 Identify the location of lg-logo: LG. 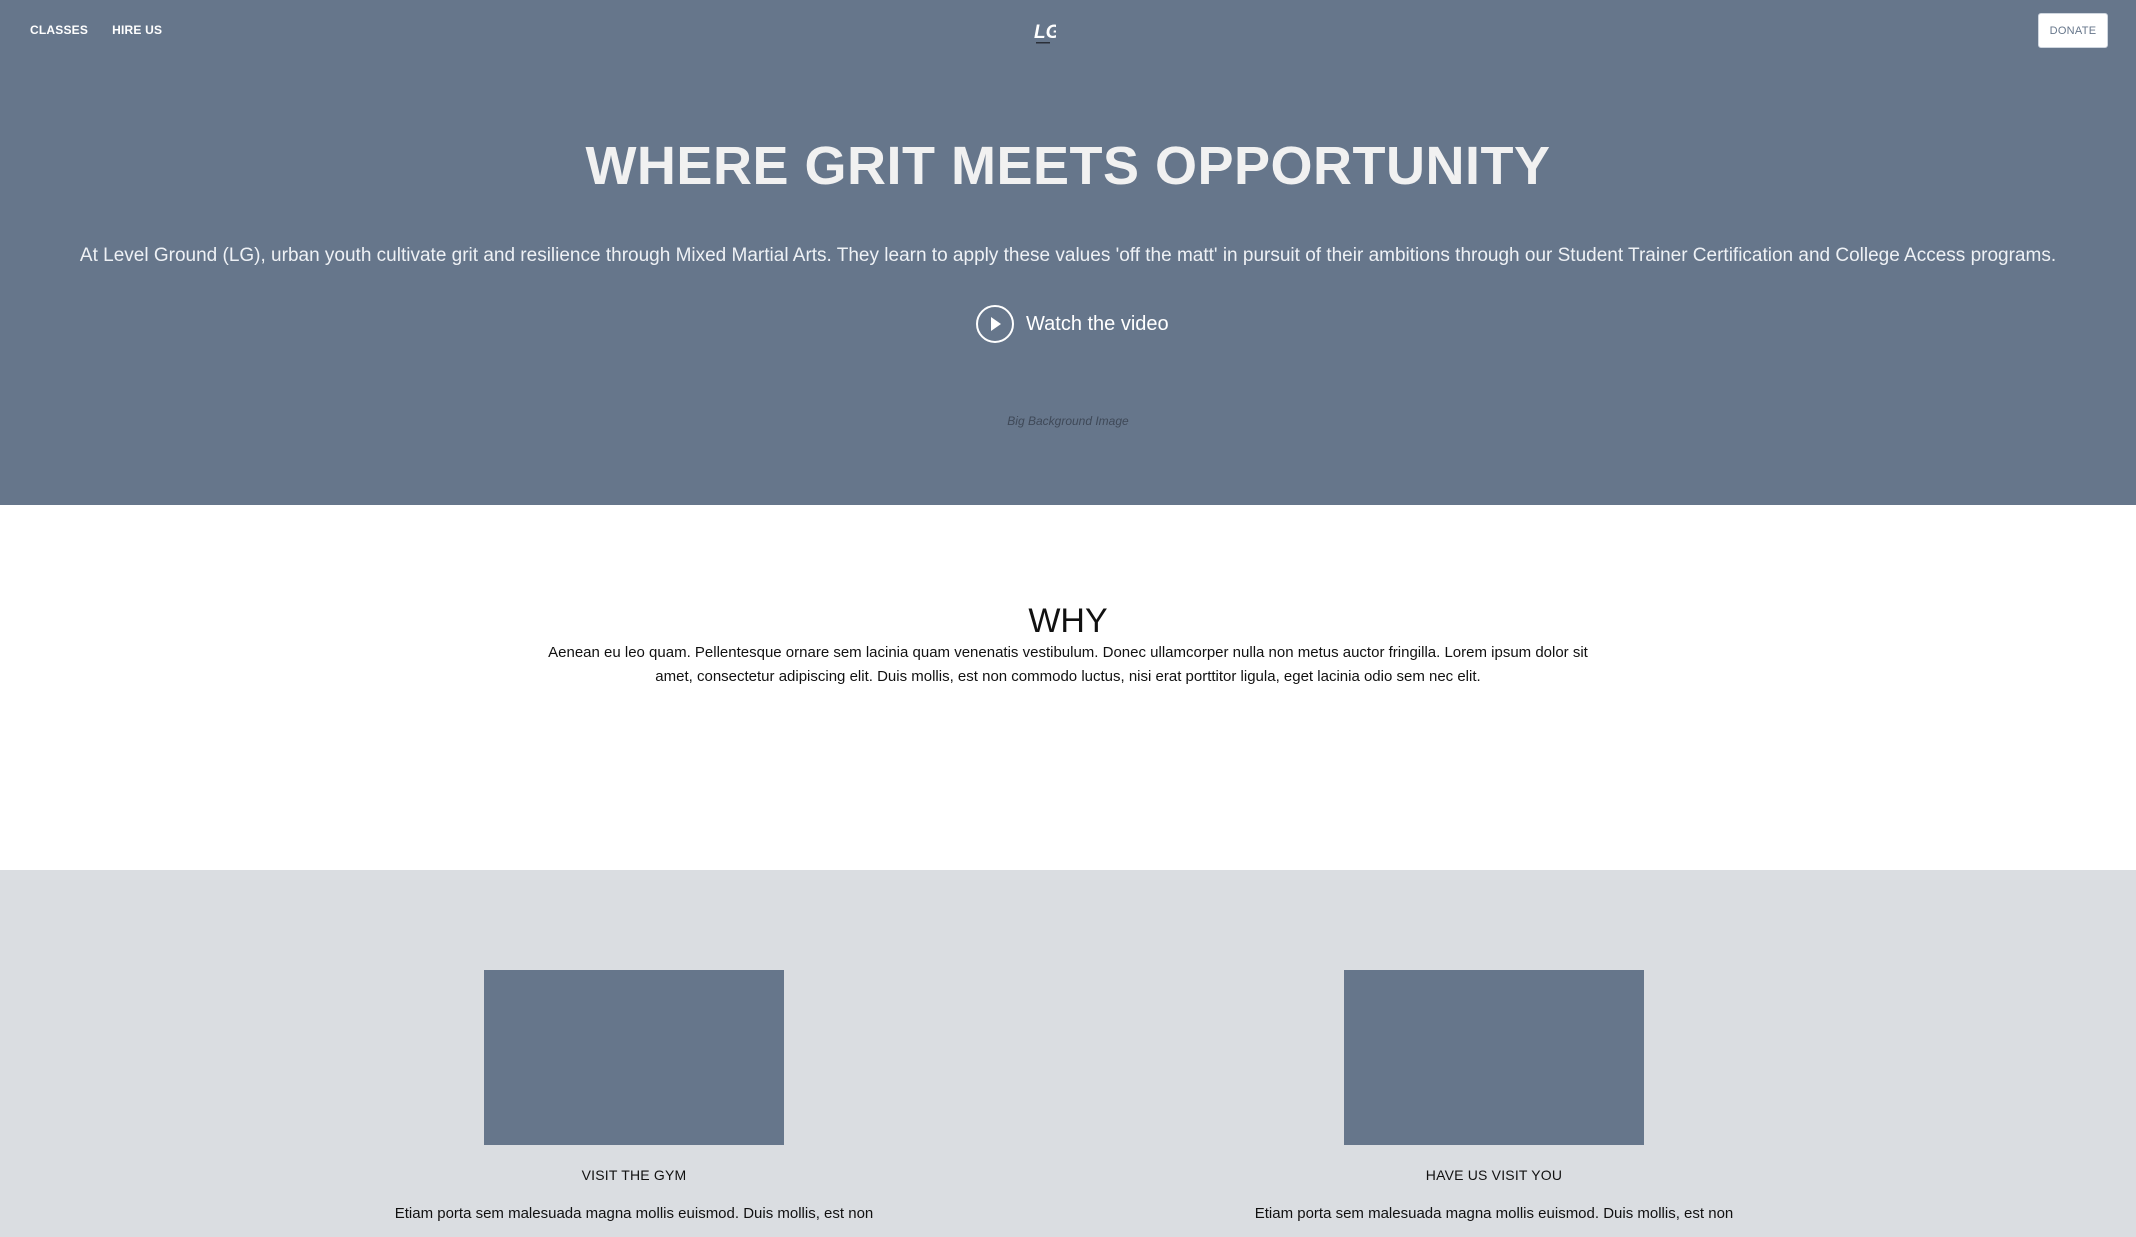
(1046, 32).